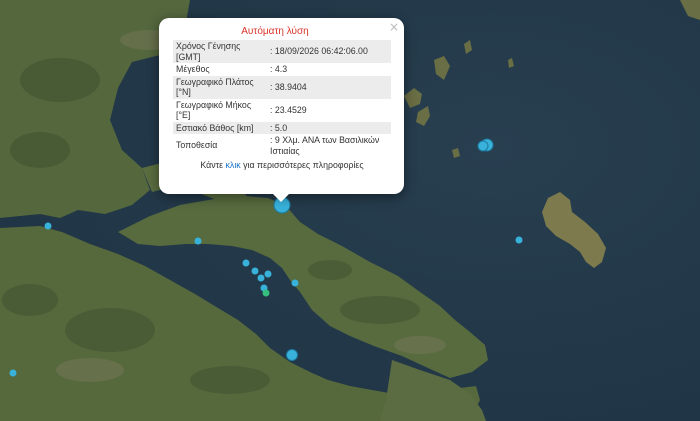 This screenshot has width=700, height=421. Describe the element at coordinates (329, 87) in the screenshot. I see `info-value: : 38.9404` at that location.